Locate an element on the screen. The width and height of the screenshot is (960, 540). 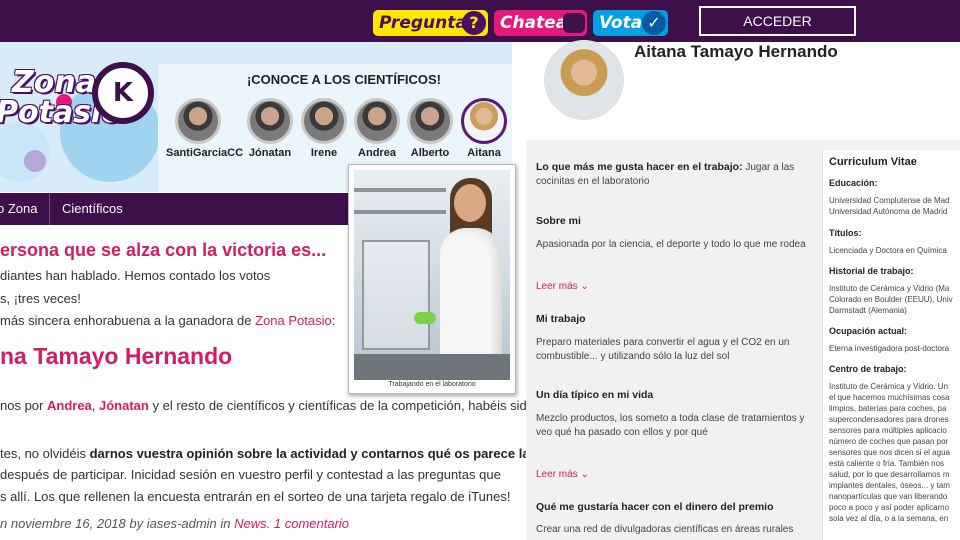
winner-name: na Tamayo Hernando is located at coordinates (116, 356).